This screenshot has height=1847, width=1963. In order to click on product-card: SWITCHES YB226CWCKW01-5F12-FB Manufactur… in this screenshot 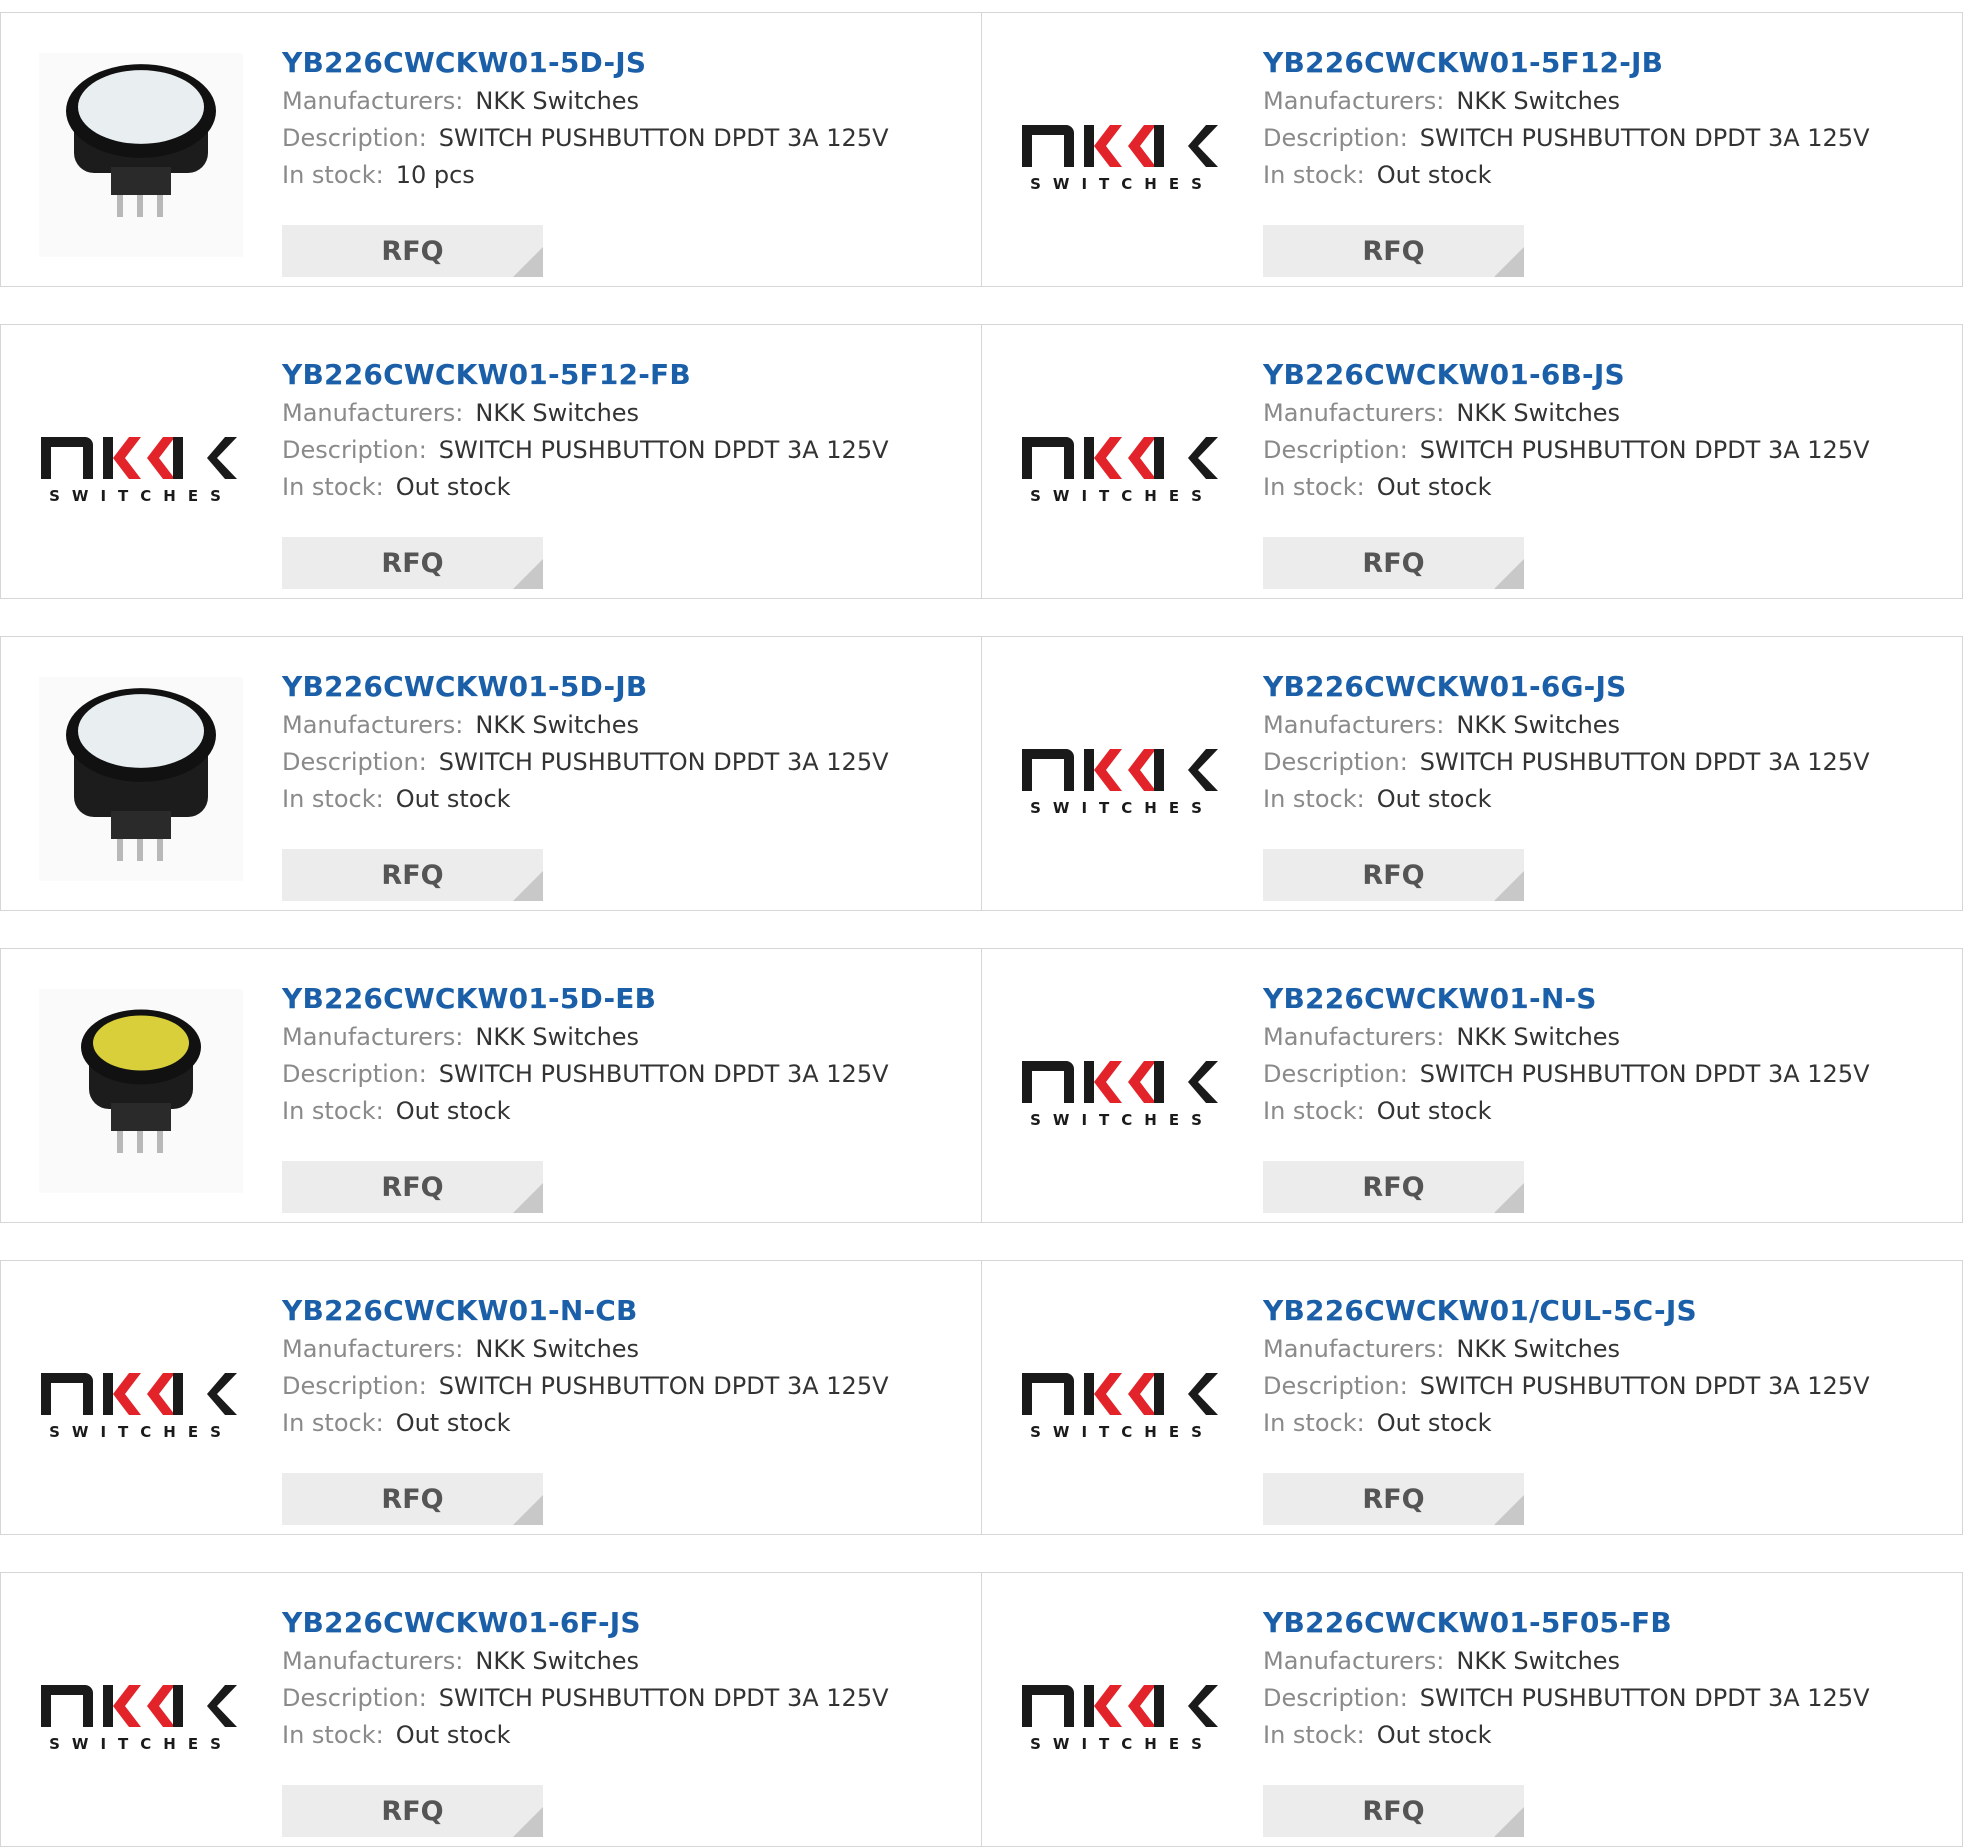, I will do `click(491, 461)`.